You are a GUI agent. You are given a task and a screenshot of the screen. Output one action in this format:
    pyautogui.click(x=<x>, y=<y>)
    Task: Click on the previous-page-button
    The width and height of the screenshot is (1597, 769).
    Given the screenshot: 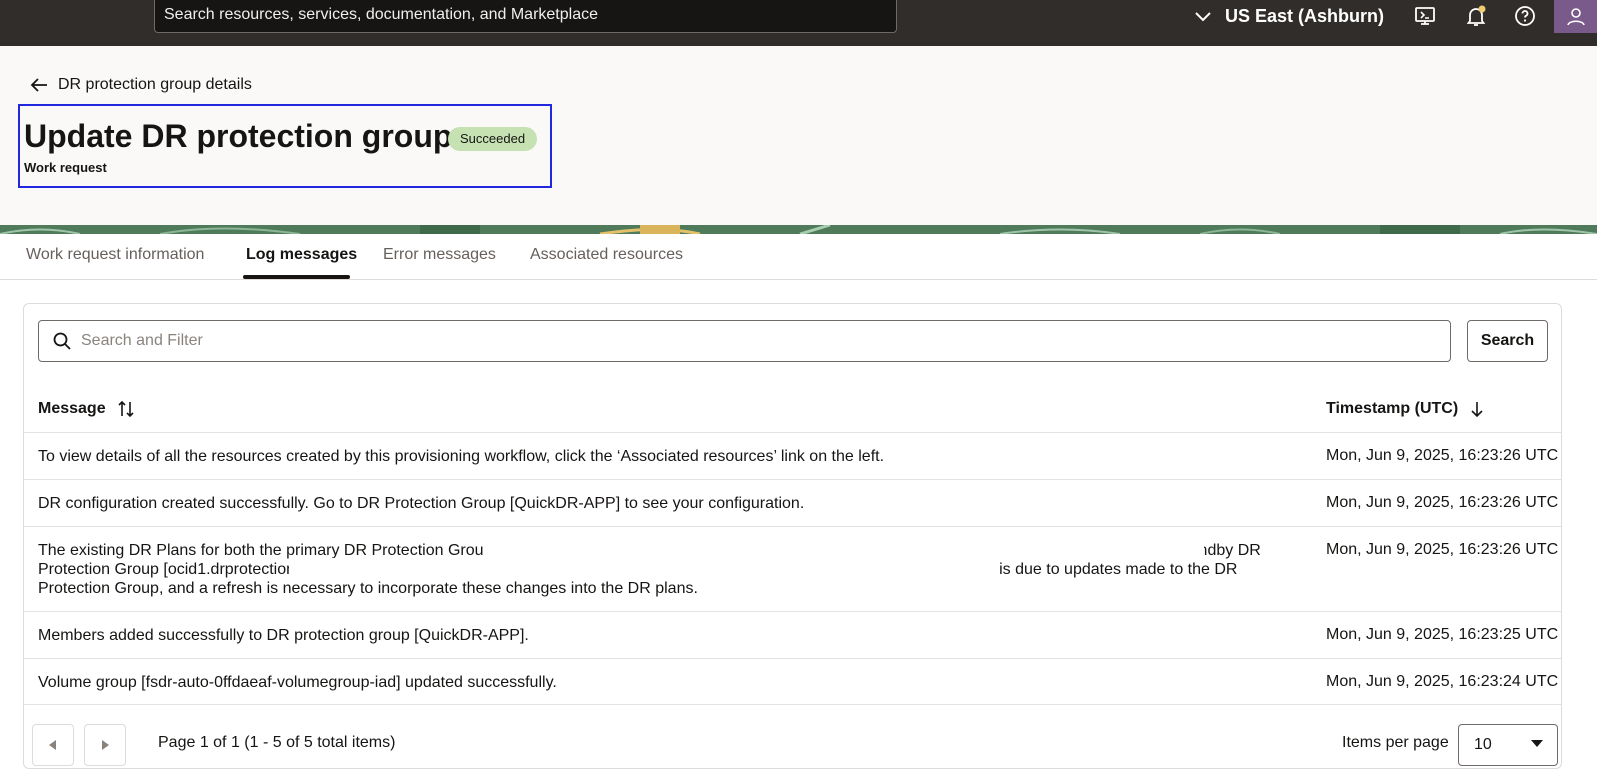 What is the action you would take?
    pyautogui.click(x=53, y=745)
    